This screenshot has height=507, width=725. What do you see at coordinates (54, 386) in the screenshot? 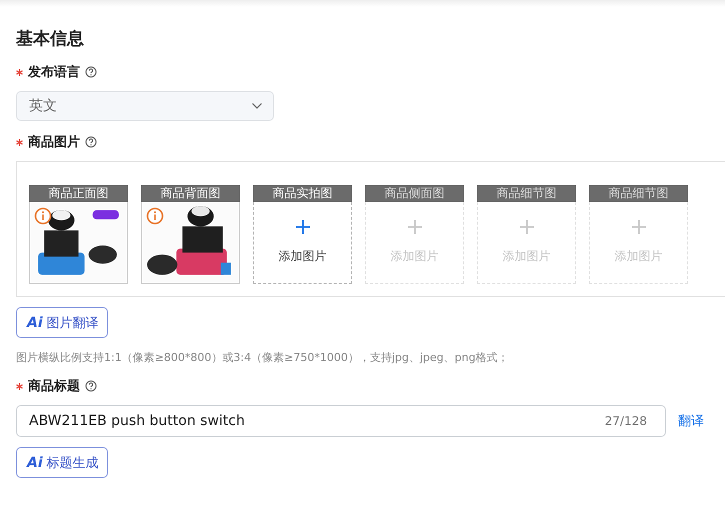
I see `field-label: 商品标题` at bounding box center [54, 386].